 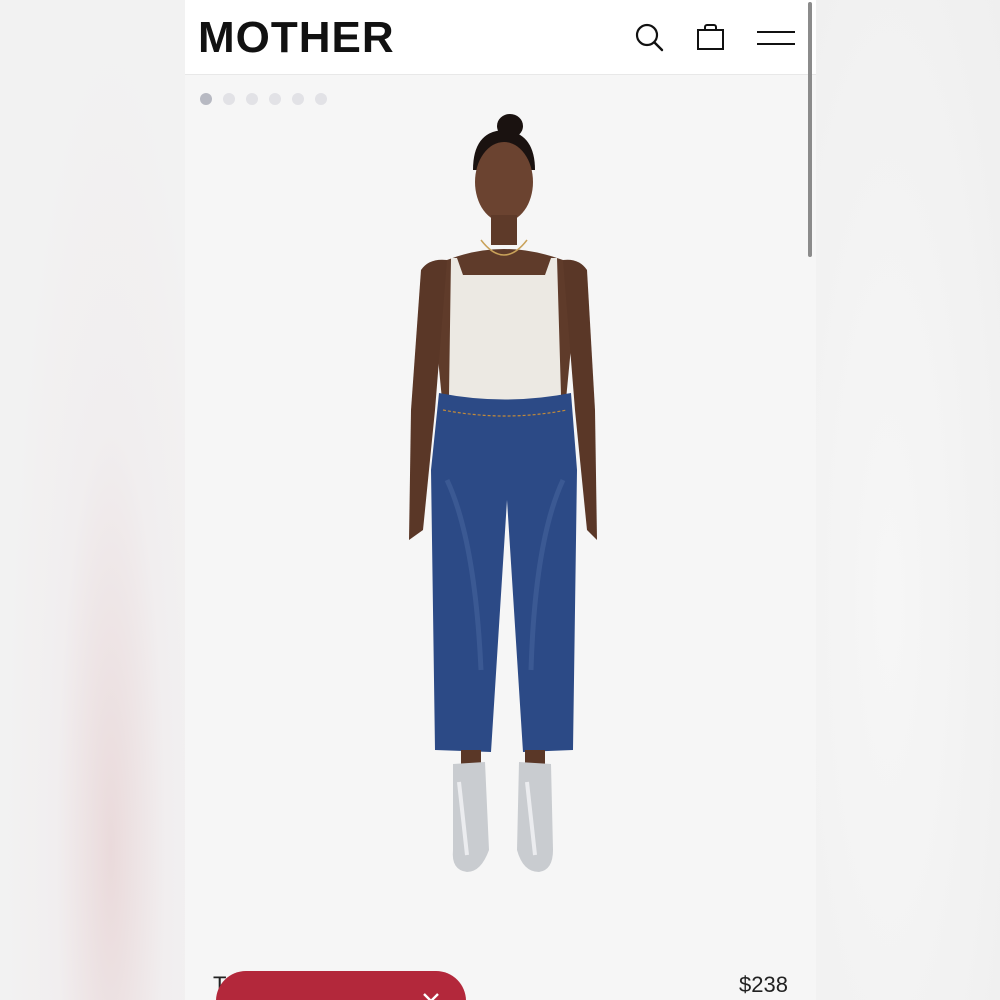 I want to click on close-icon, so click(x=431, y=995).